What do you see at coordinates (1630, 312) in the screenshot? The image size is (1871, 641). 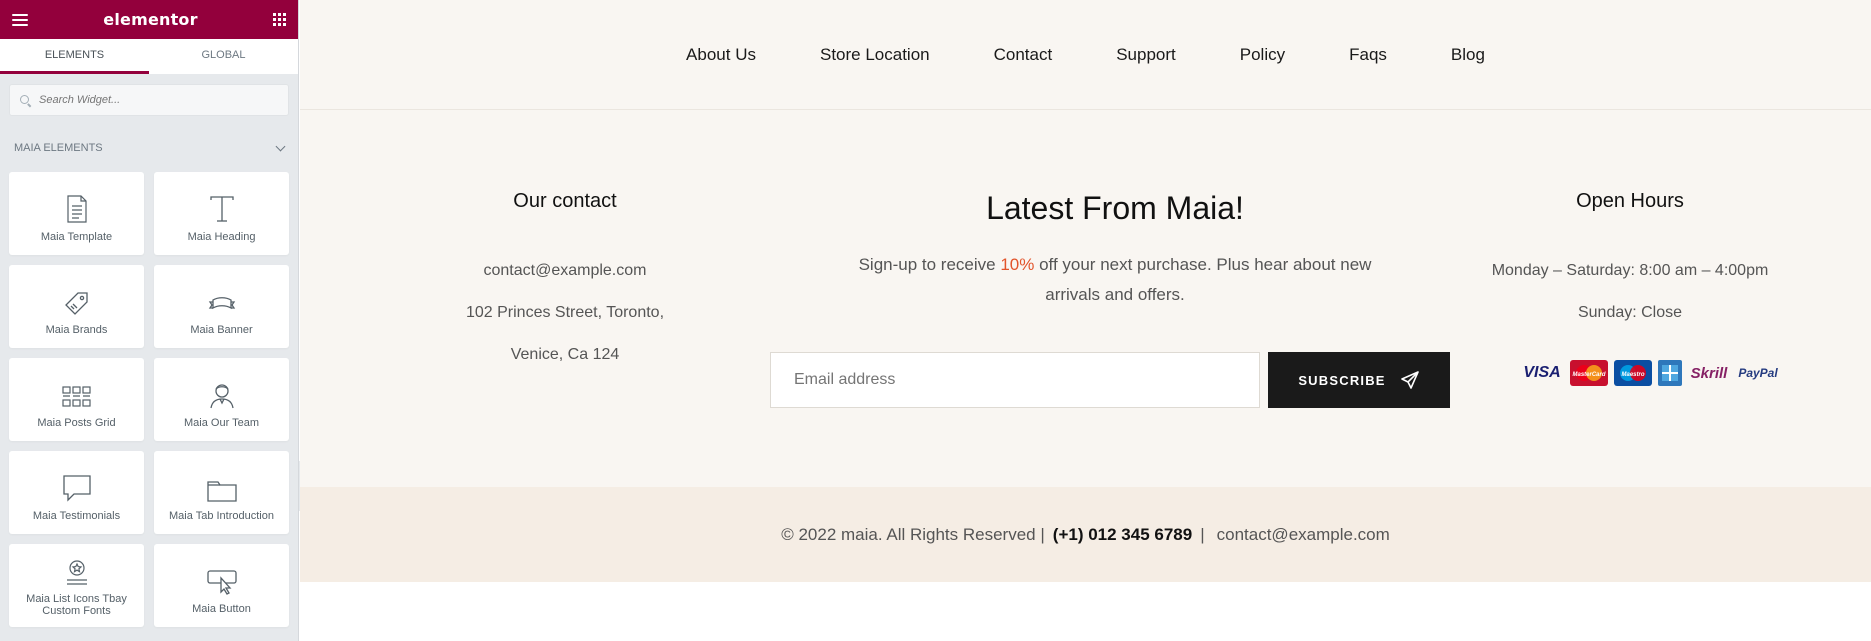 I see `hours-sunday: Sunday: Close` at bounding box center [1630, 312].